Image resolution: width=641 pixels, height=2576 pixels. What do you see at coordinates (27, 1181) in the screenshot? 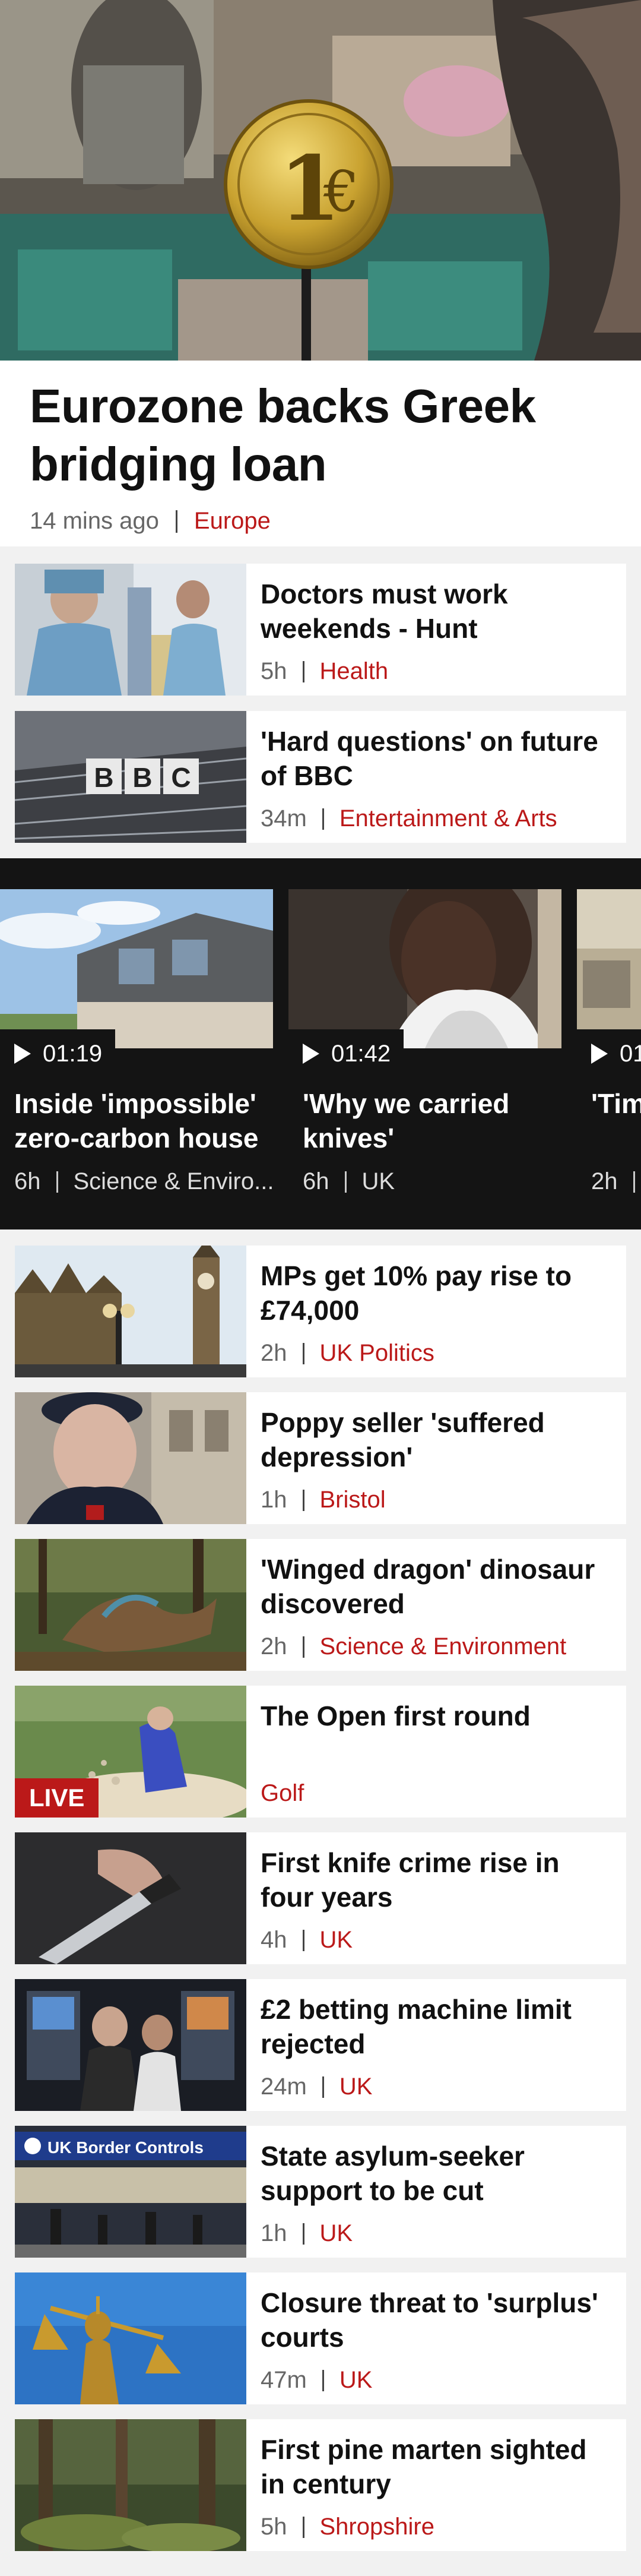
I see `video-time: 6h` at bounding box center [27, 1181].